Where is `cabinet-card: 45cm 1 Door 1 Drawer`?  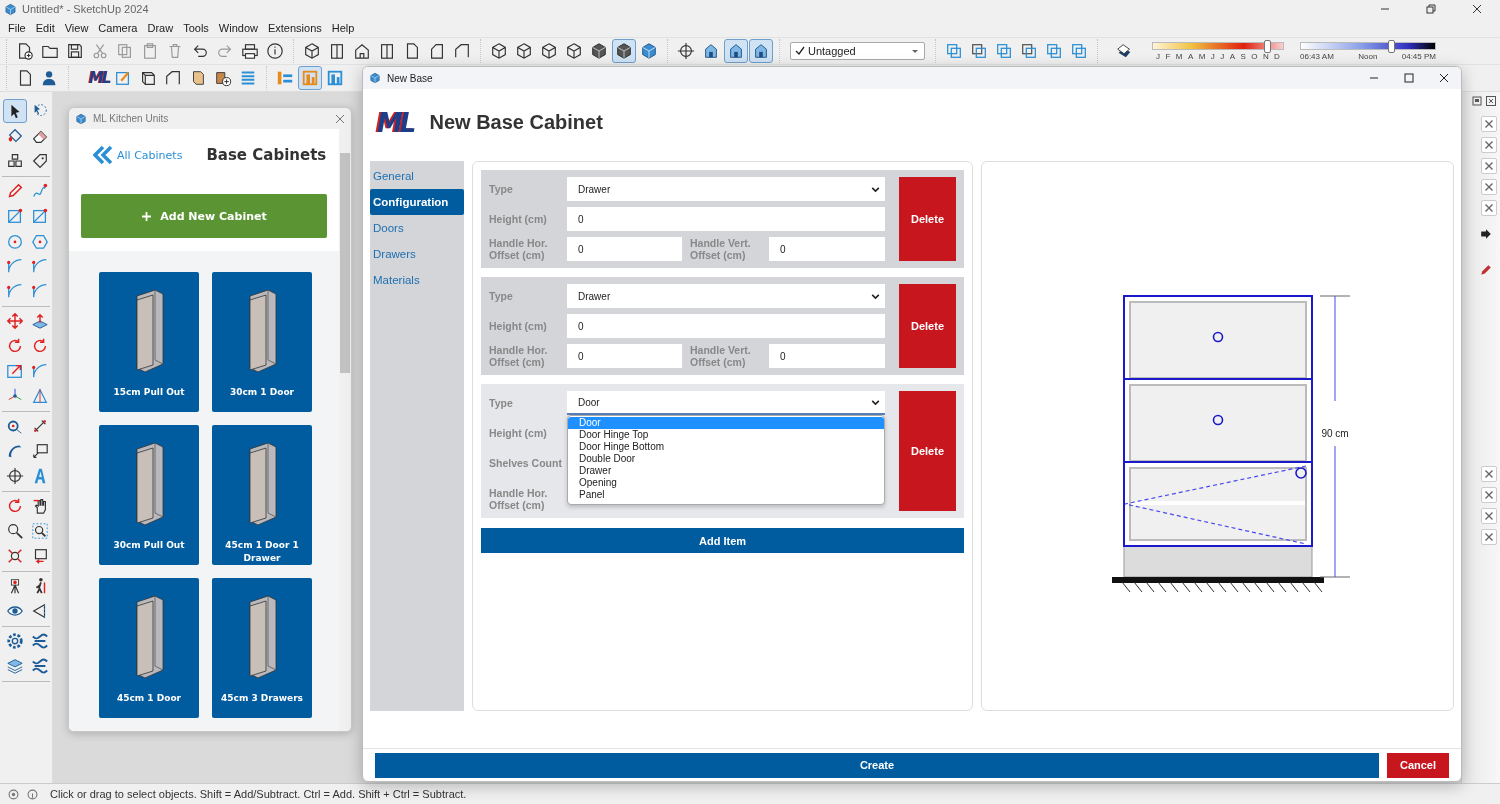 cabinet-card: 45cm 1 Door 1 Drawer is located at coordinates (262, 495).